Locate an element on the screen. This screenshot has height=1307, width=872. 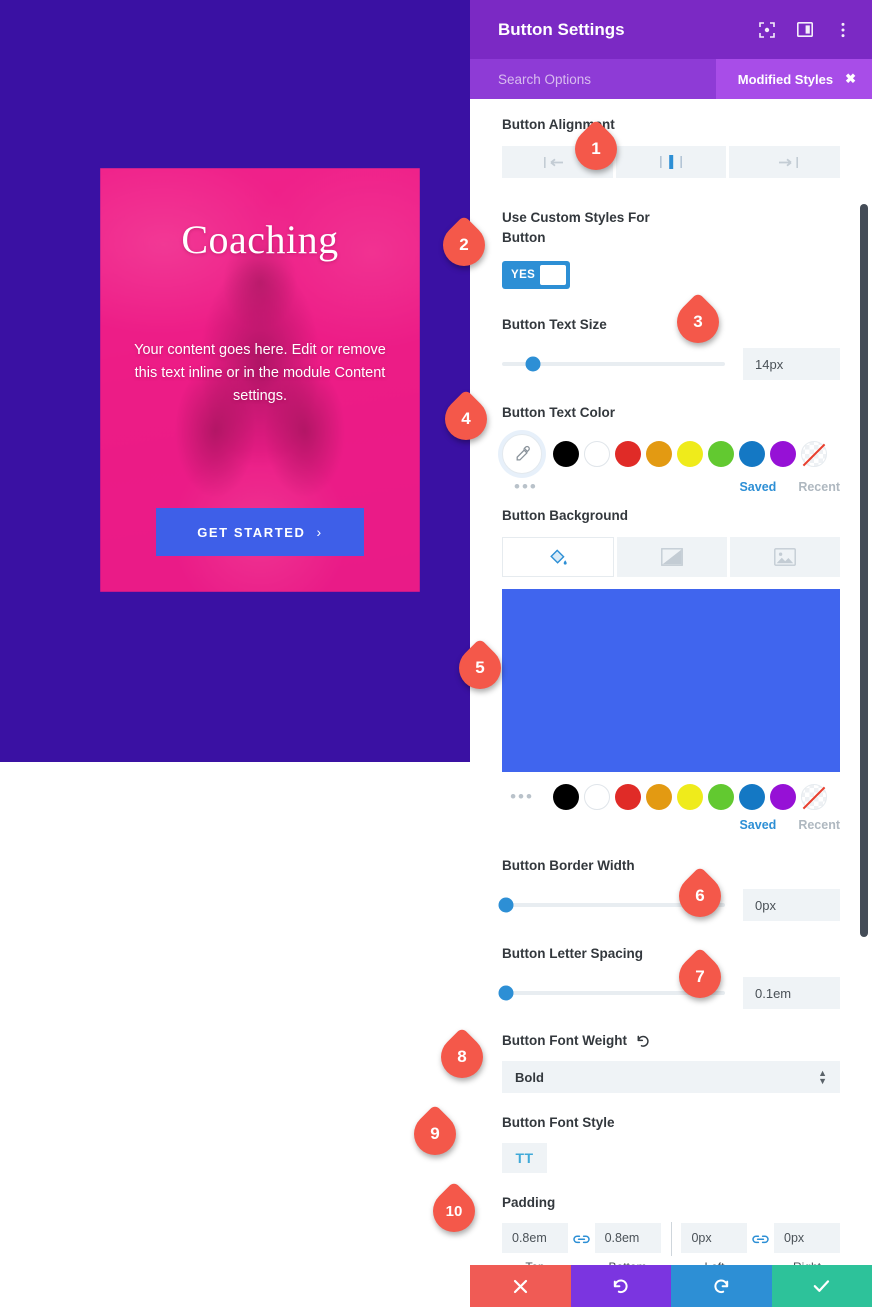
label-border-width: Button Border Width is located at coordinates (568, 865).